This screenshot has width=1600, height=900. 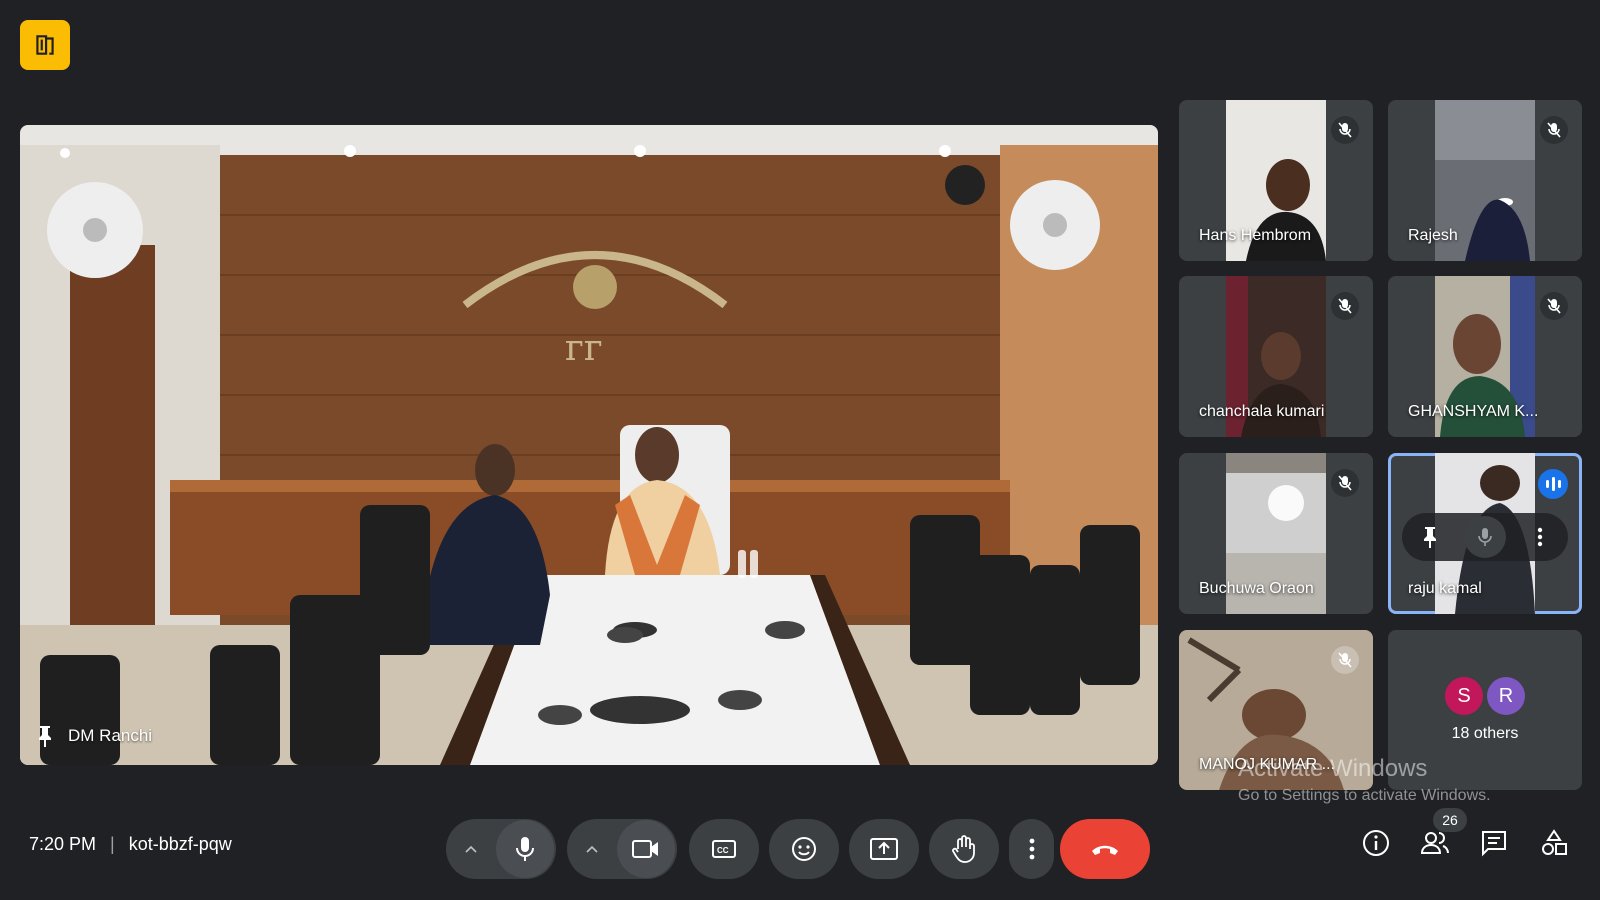 I want to click on mute-participant-button, so click(x=1484, y=537).